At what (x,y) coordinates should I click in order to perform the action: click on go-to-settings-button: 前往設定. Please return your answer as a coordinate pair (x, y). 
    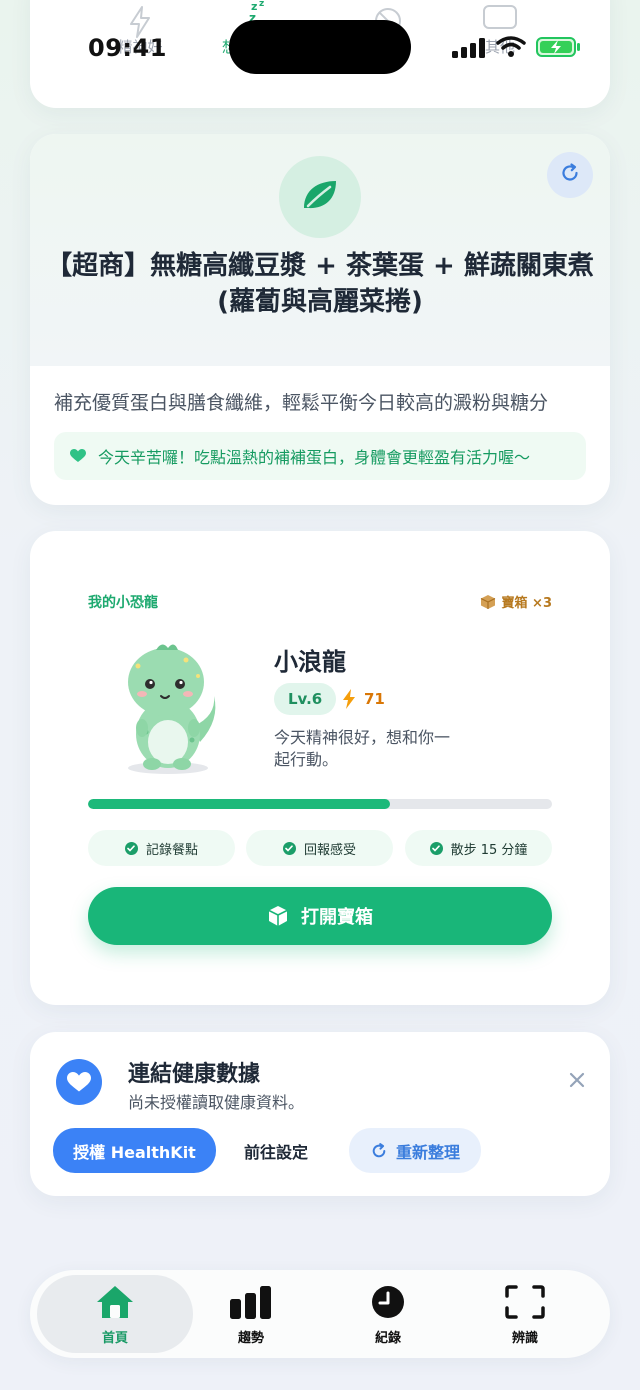
    Looking at the image, I should click on (276, 1150).